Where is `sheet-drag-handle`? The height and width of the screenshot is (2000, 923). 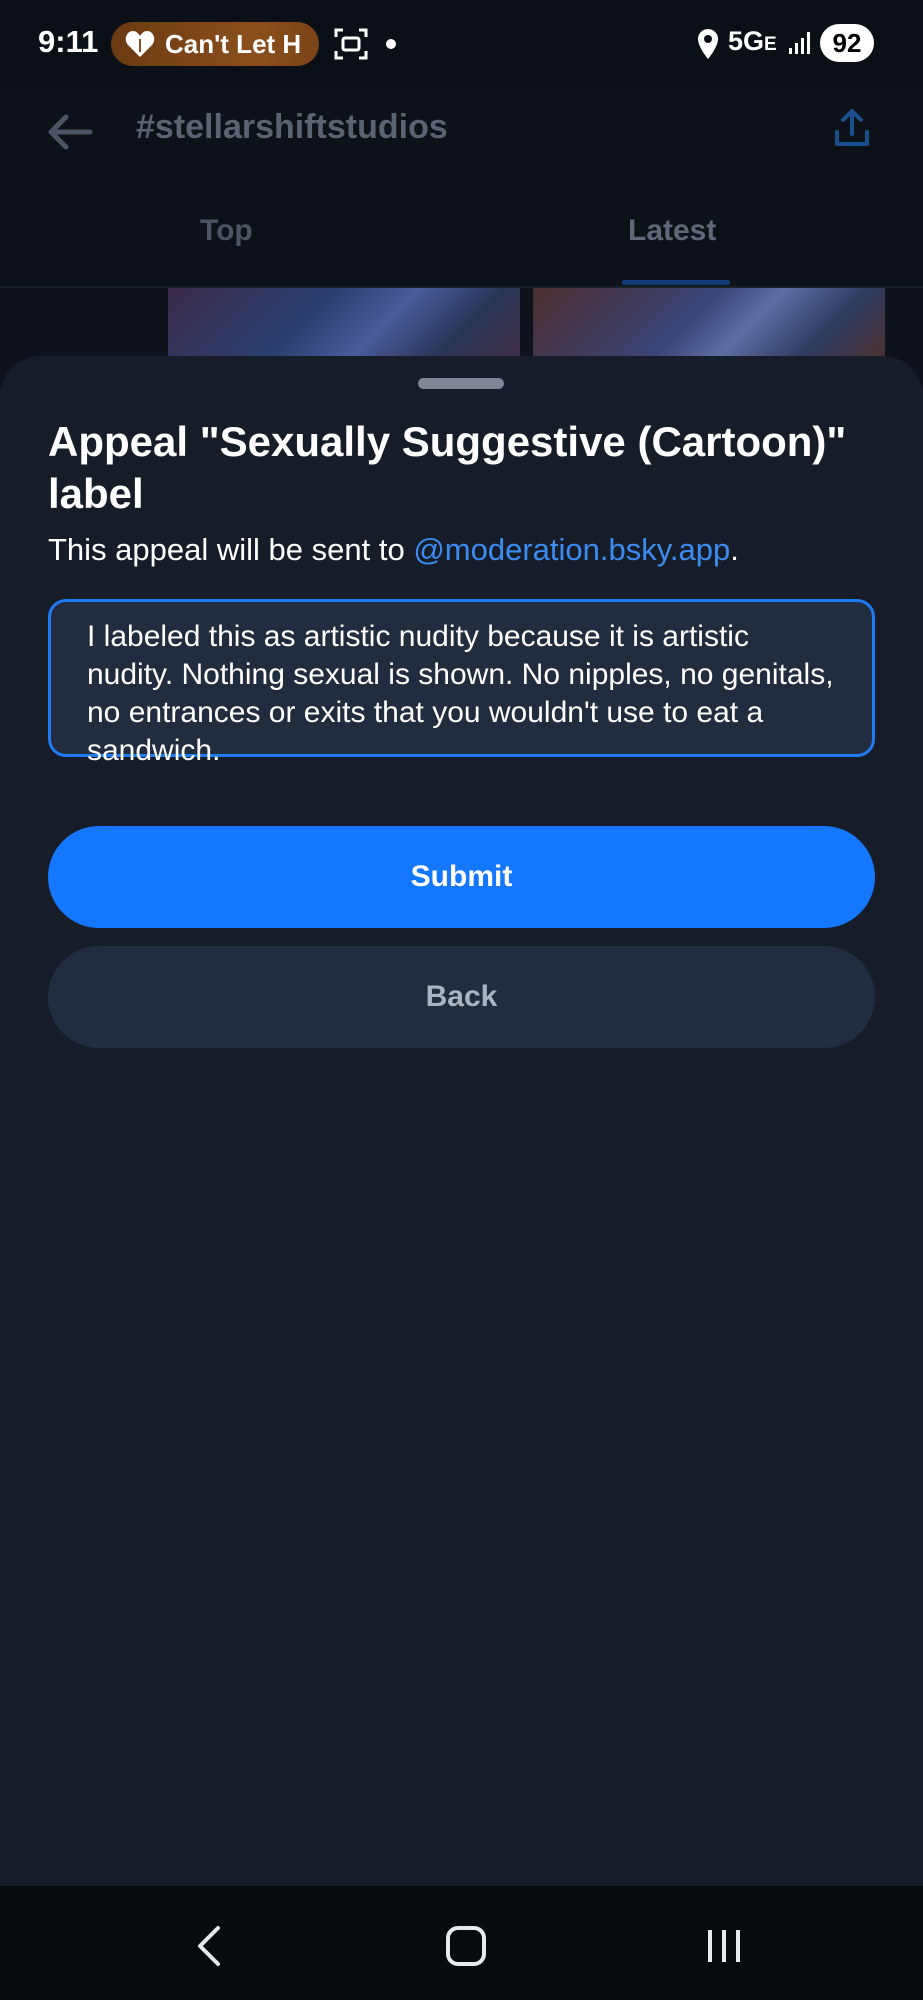
sheet-drag-handle is located at coordinates (461, 383).